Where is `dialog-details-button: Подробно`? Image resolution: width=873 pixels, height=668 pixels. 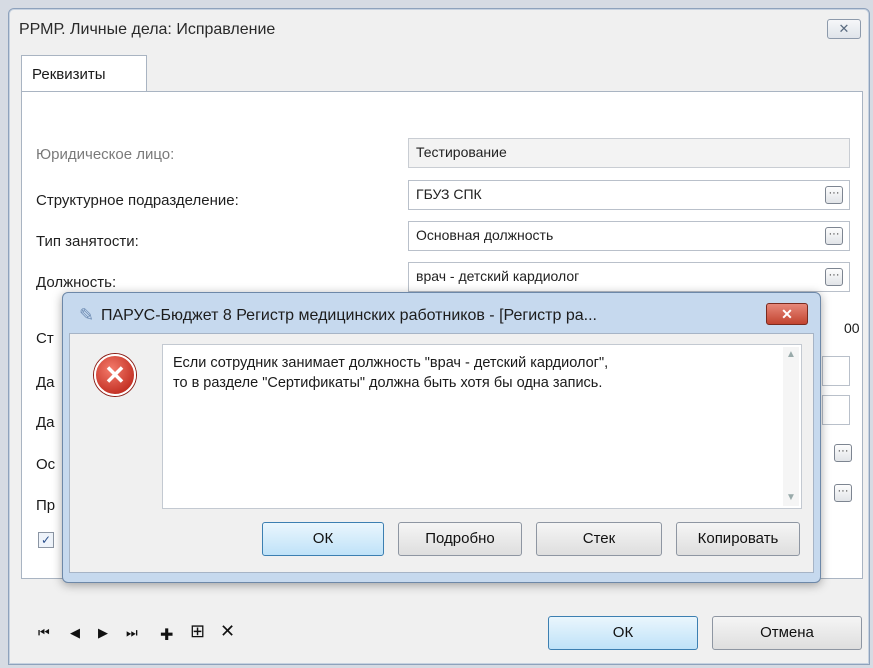
dialog-details-button: Подробно is located at coordinates (460, 539).